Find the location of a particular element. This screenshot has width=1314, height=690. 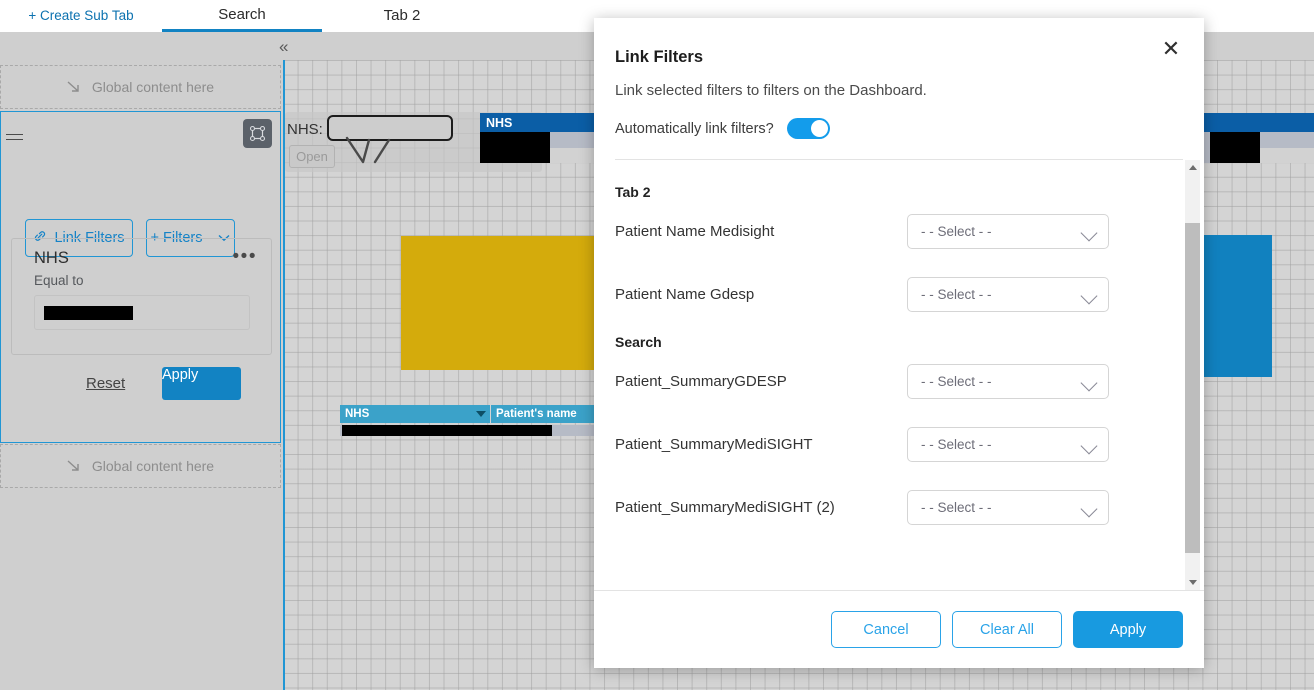

scroll-up-icon is located at coordinates (1192, 167).